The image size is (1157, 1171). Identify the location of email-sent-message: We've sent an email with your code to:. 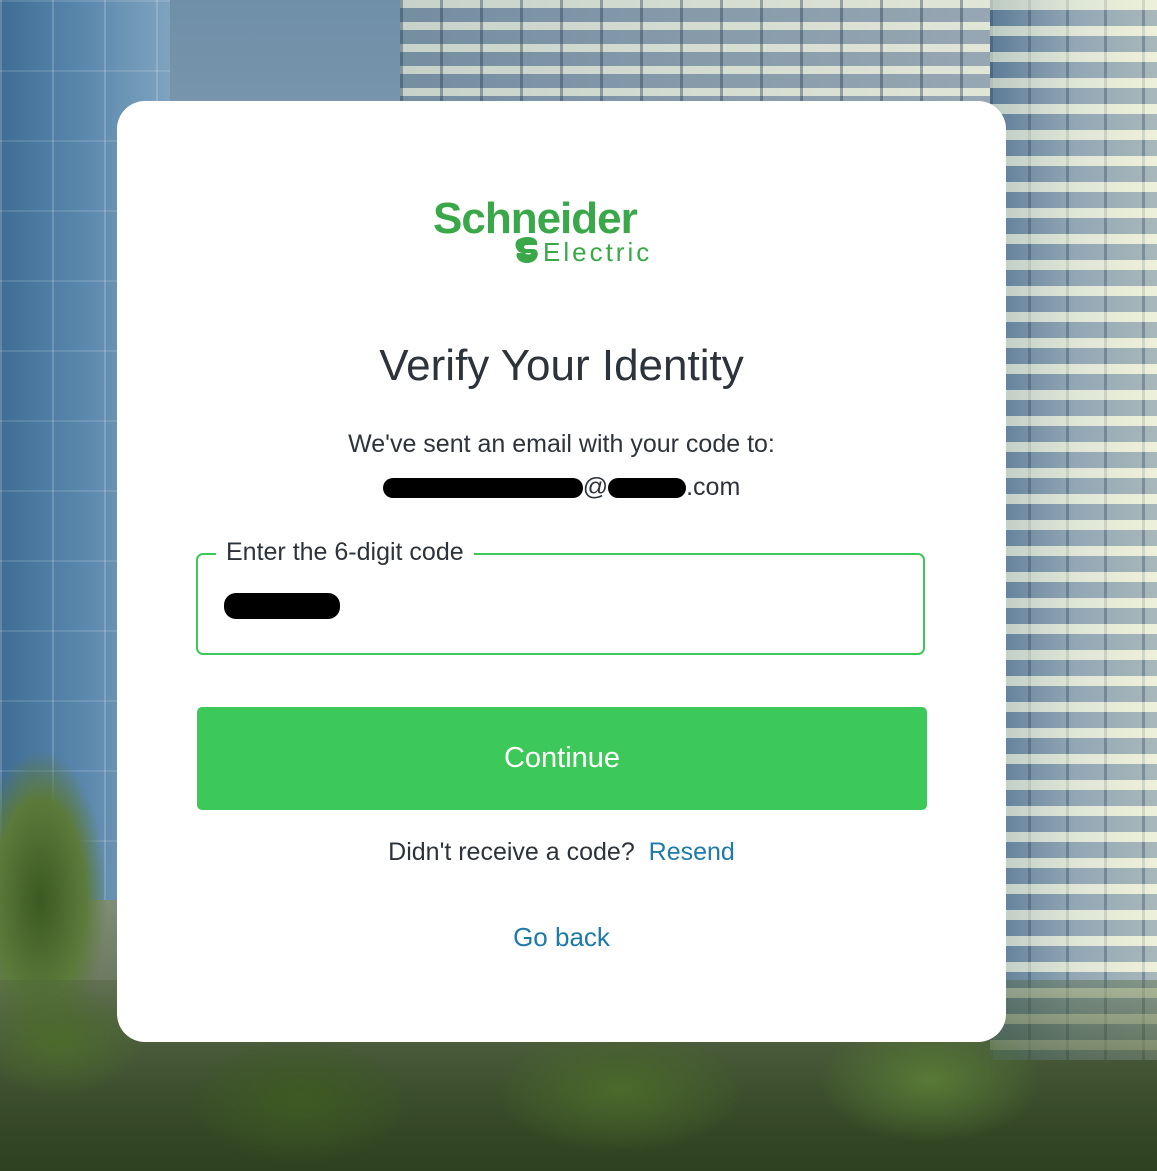
(561, 444).